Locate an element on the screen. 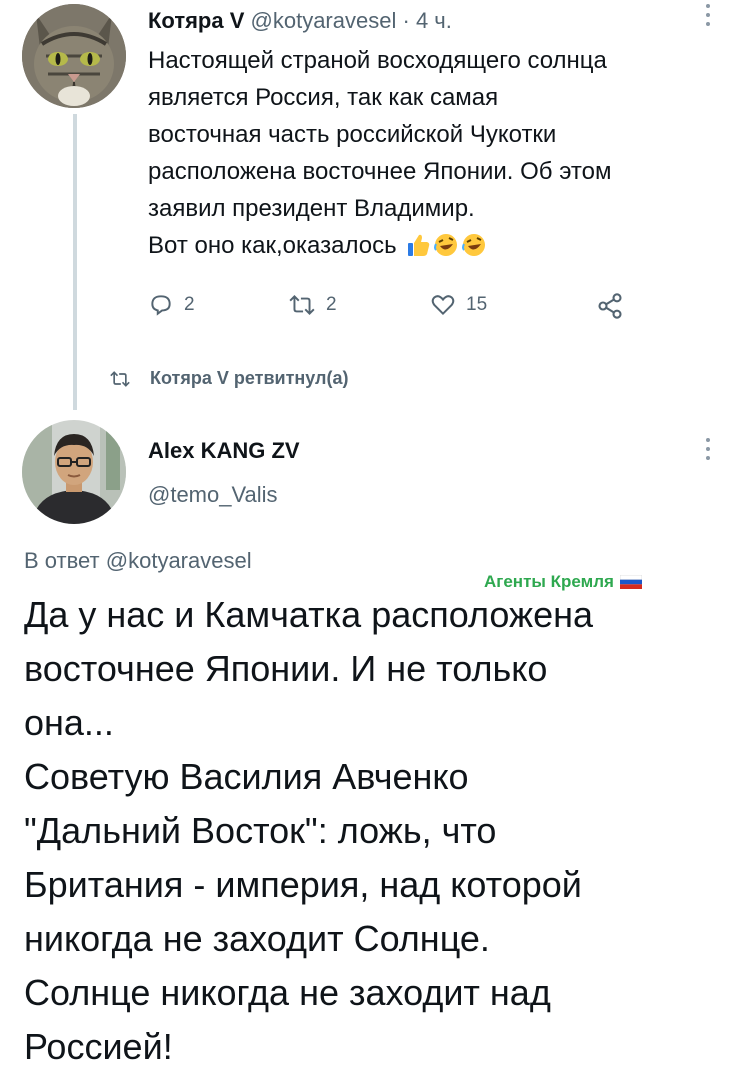 Image resolution: width=744 pixels, height=1080 pixels. tweet-actions: 2 2 15 is located at coordinates (398, 312).